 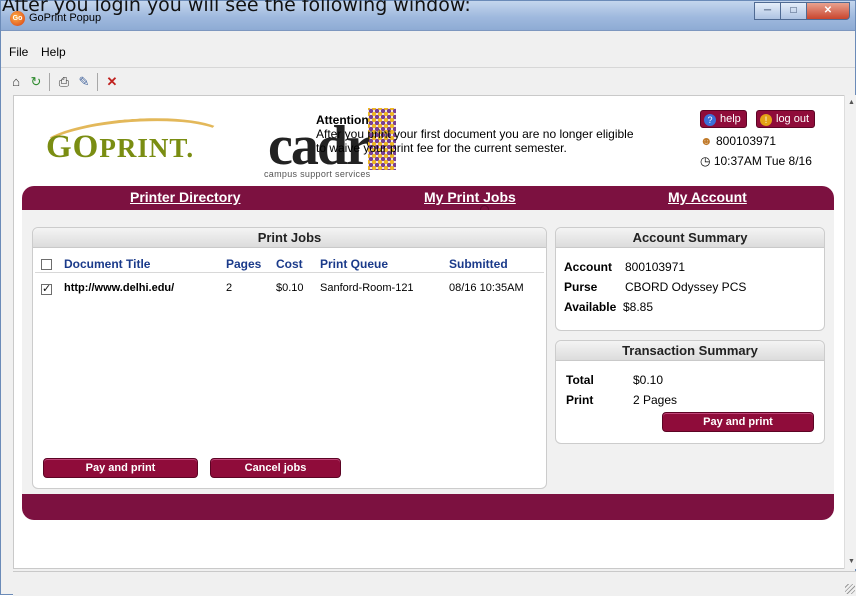 I want to click on home-icon: ⌂, so click(x=16, y=81).